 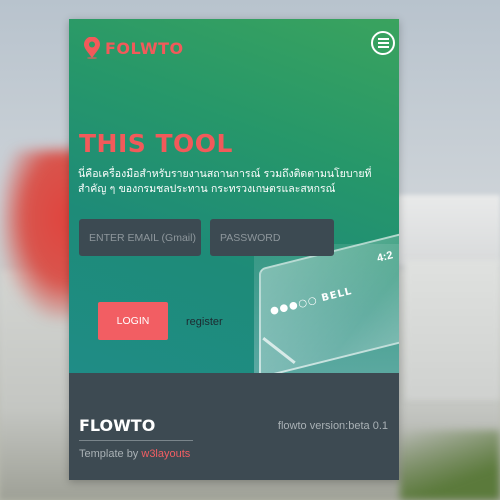 I want to click on password-input, so click(x=272, y=237).